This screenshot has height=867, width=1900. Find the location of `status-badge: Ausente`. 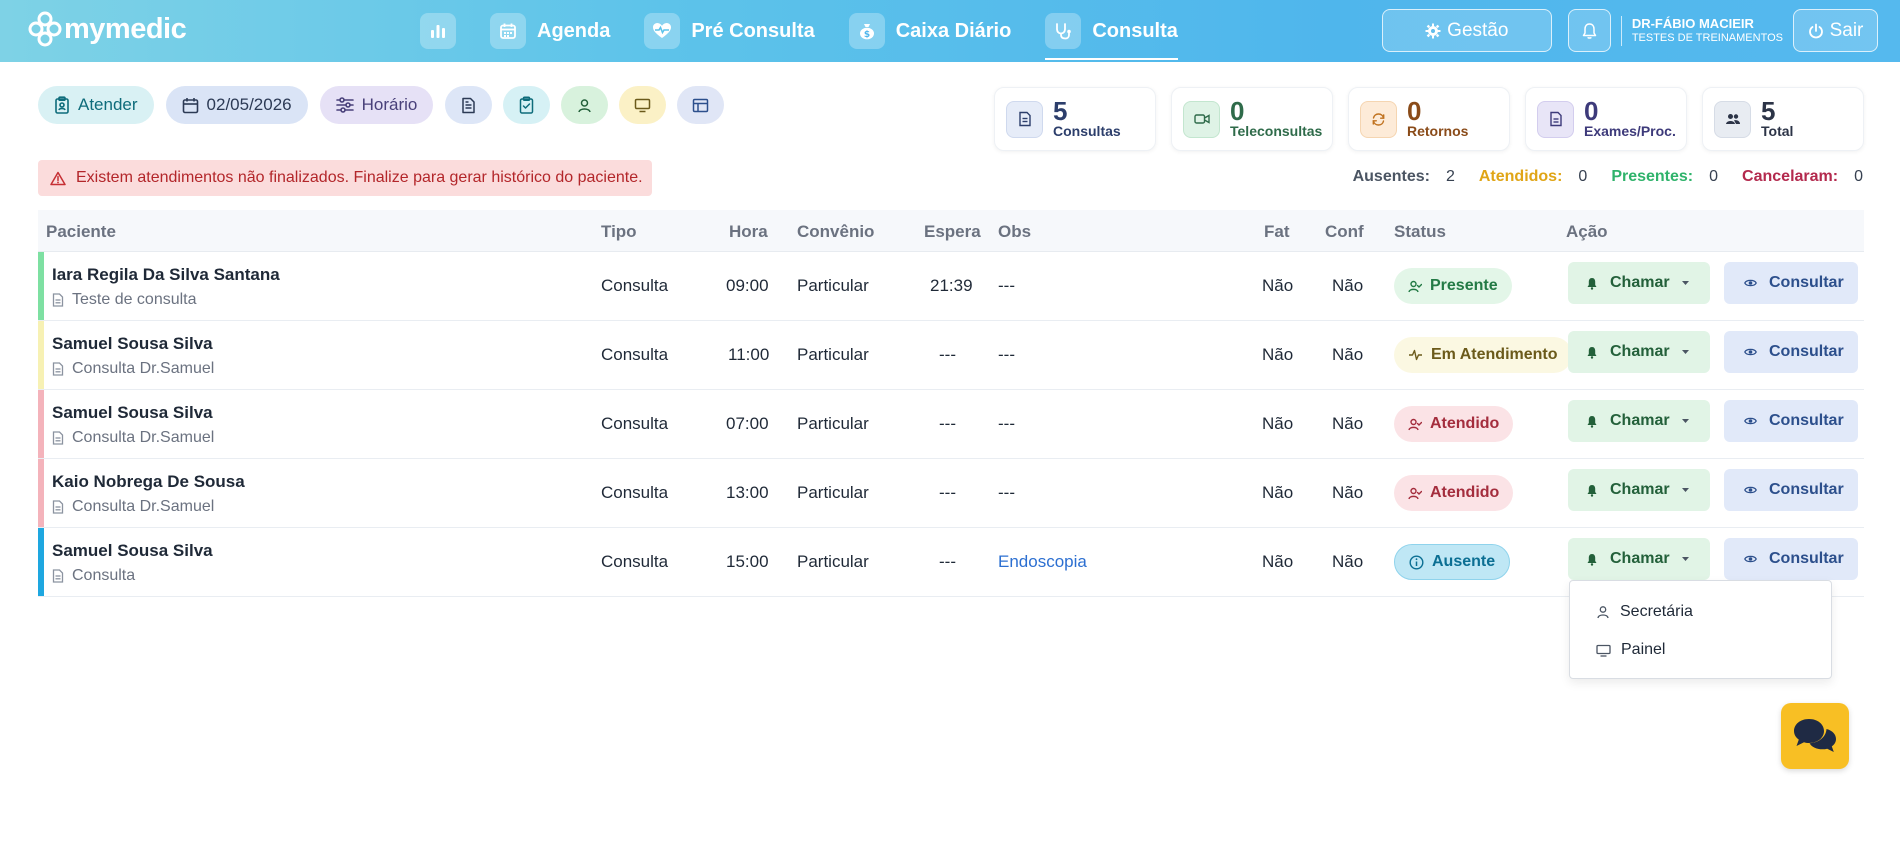

status-badge: Ausente is located at coordinates (1452, 562).